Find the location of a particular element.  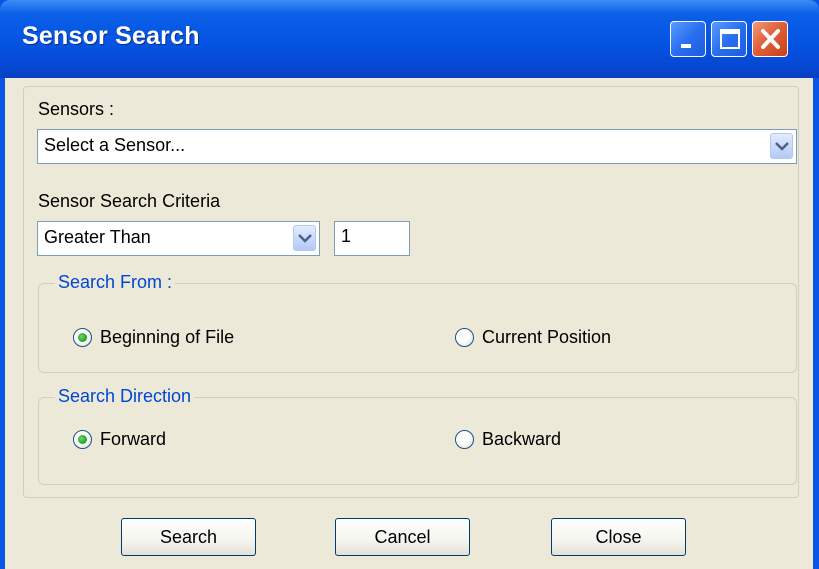

minimize-icon is located at coordinates (686, 46).